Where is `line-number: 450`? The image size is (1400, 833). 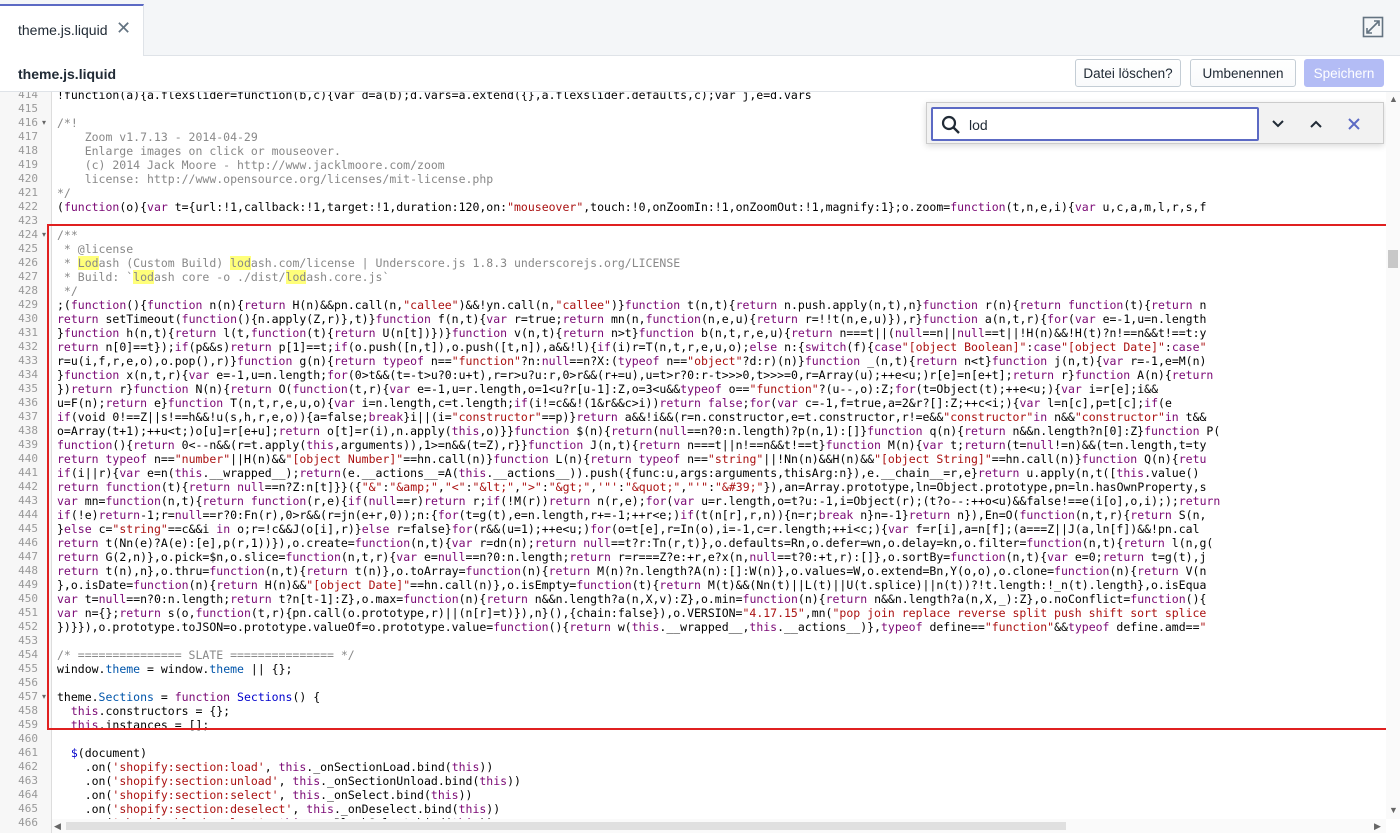 line-number: 450 is located at coordinates (28, 598).